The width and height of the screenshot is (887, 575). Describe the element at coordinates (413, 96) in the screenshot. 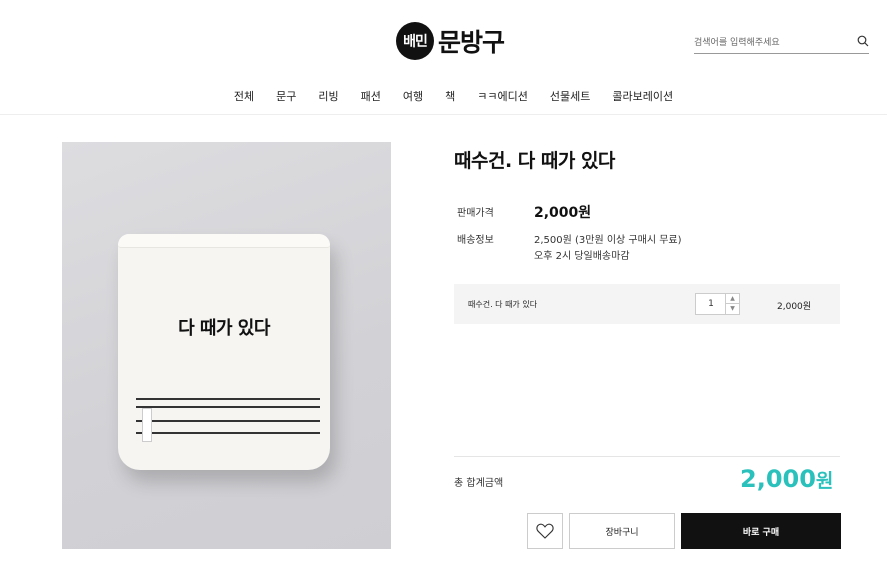

I see `nav-item-travel: 여행` at that location.